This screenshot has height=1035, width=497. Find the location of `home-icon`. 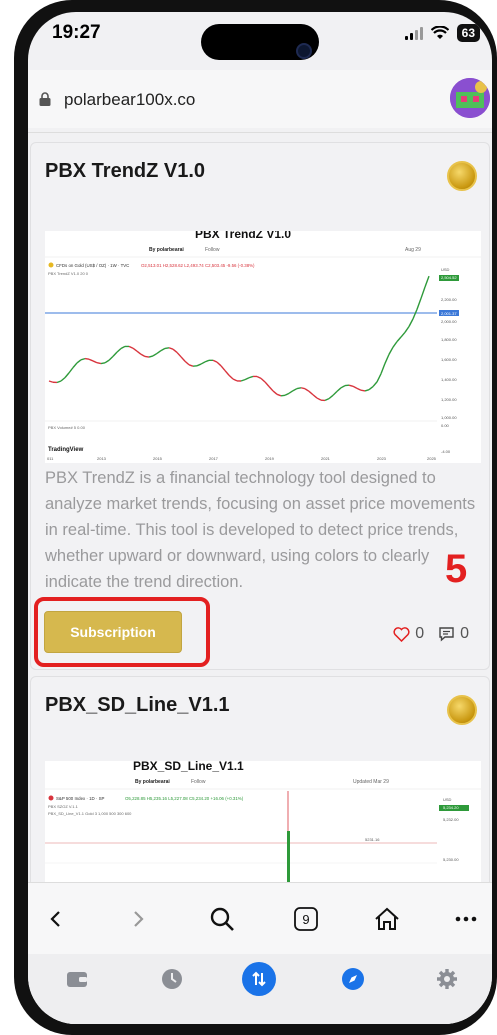

home-icon is located at coordinates (387, 918).